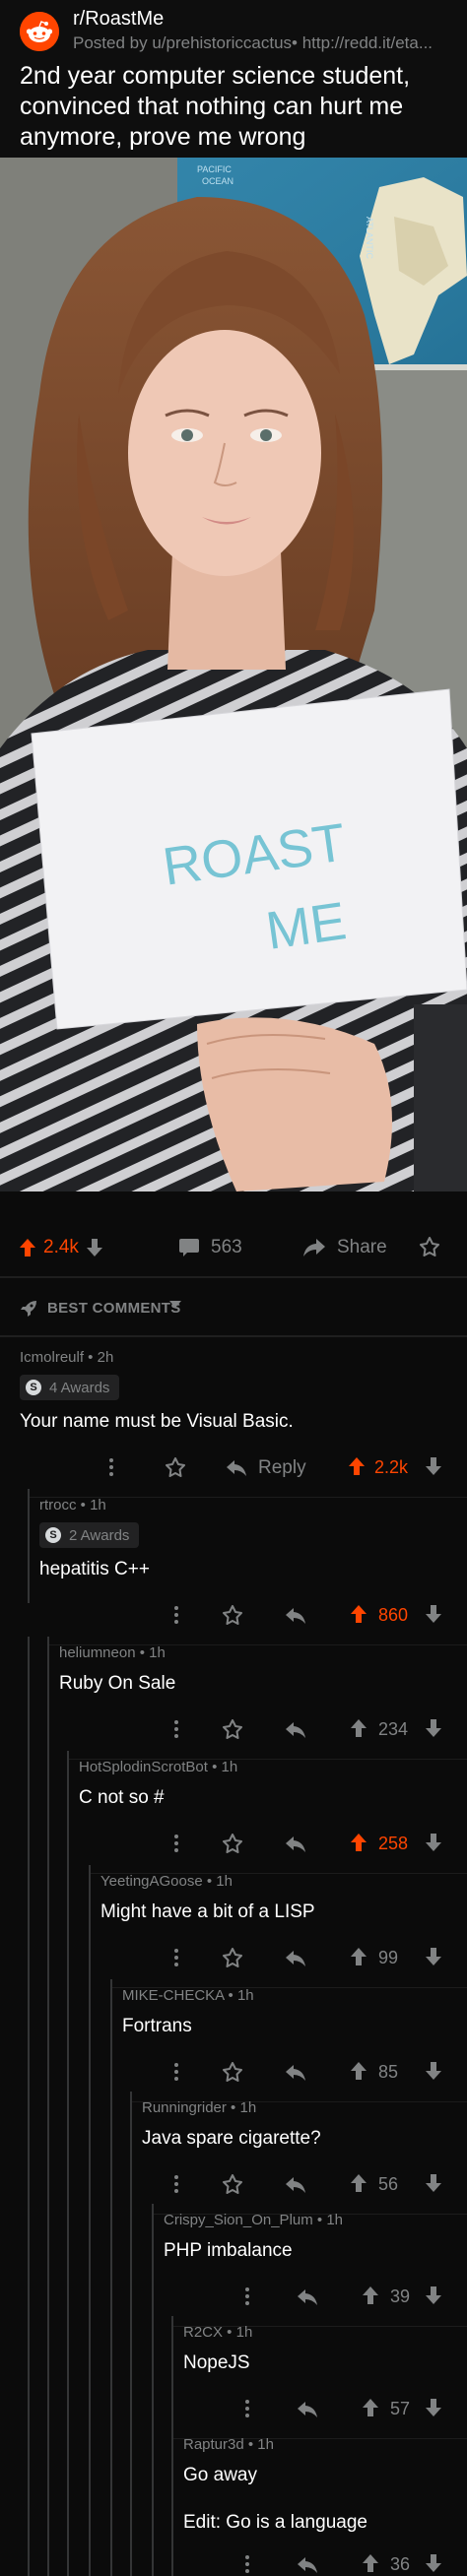 The image size is (467, 2576). Describe the element at coordinates (29, 1546) in the screenshot. I see `thread-line` at that location.